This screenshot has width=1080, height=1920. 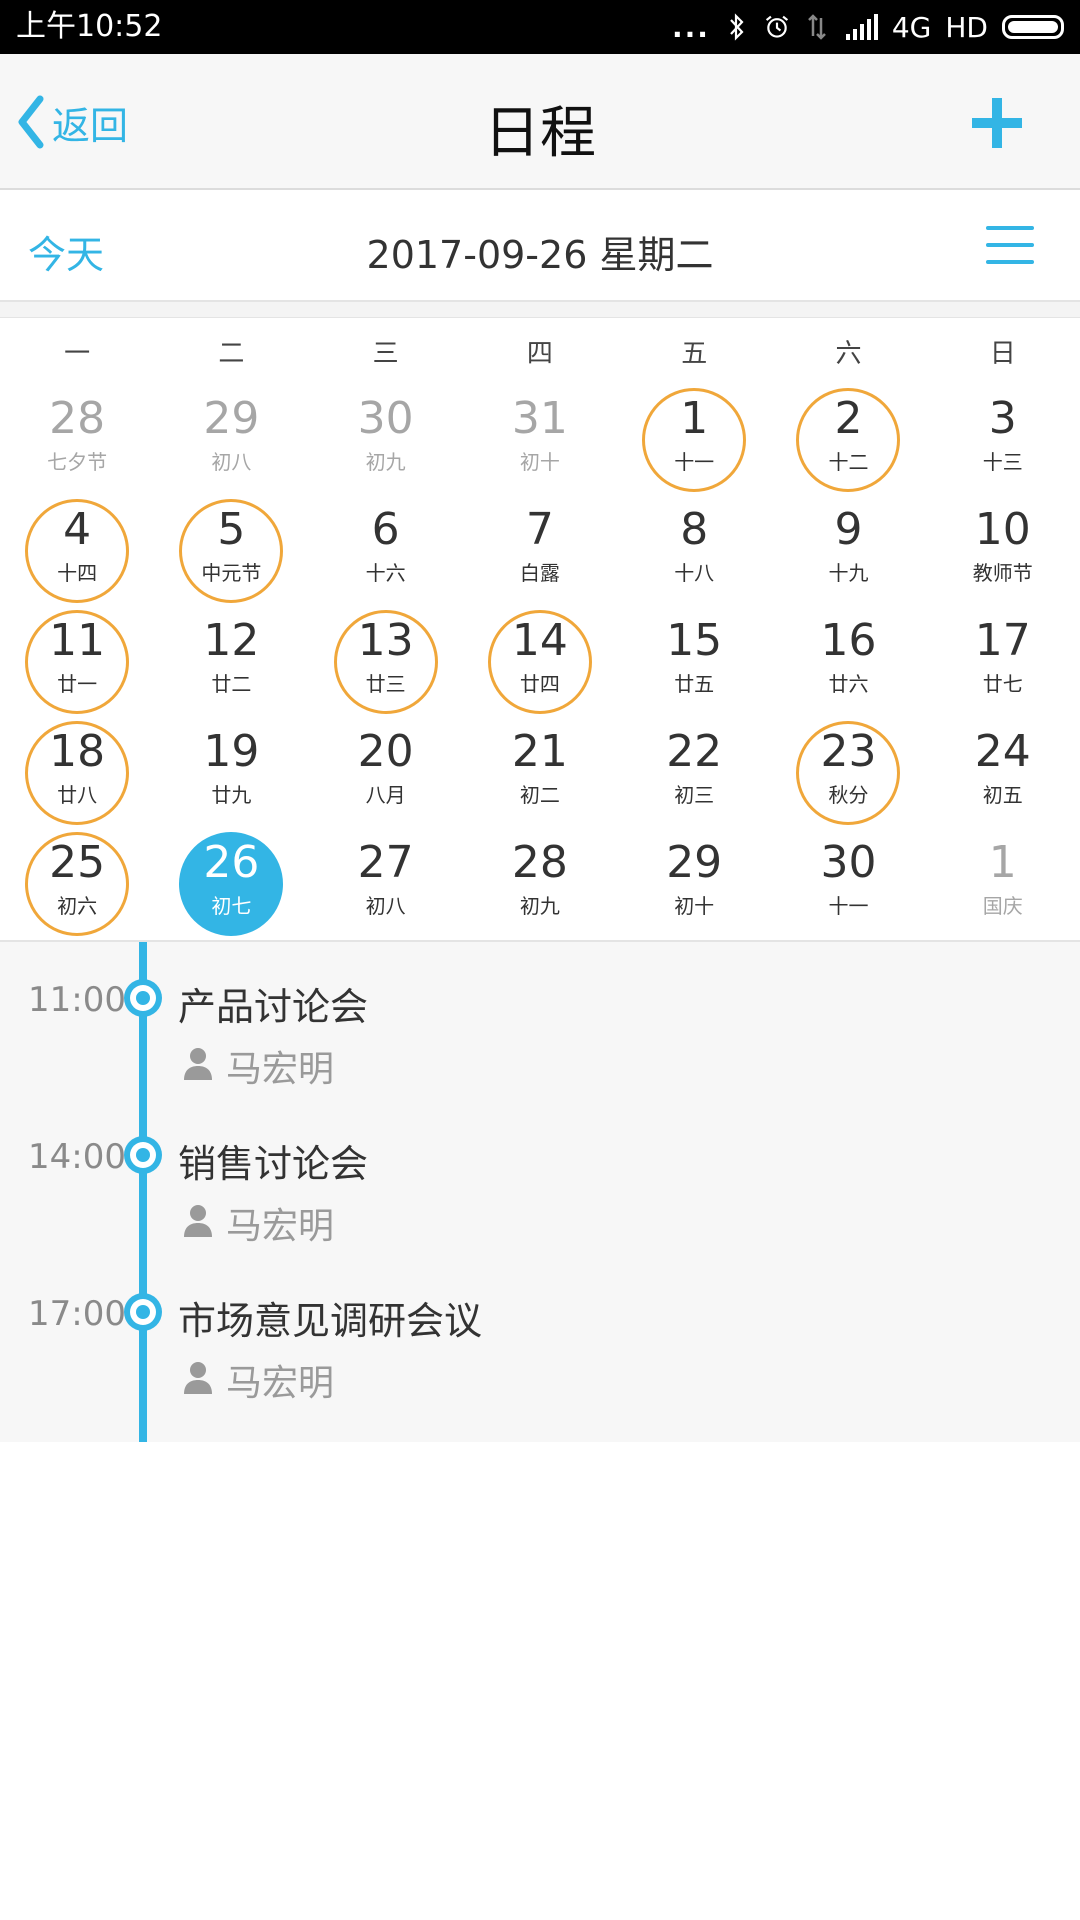 I want to click on date-toolbar: 今天 2017-09-26 星期二, so click(x=540, y=246).